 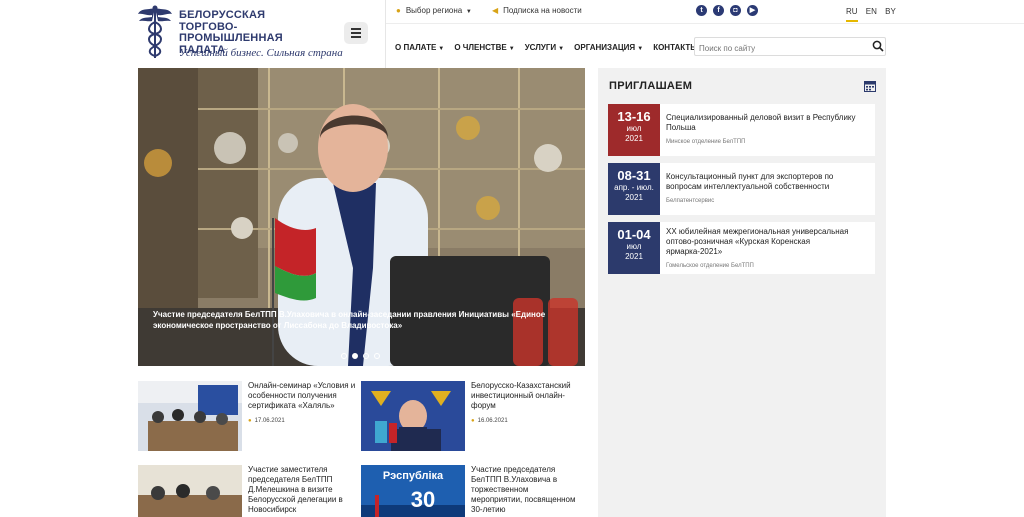 I want to click on nav-item-label: КОНТАКТЫ, so click(x=676, y=47).